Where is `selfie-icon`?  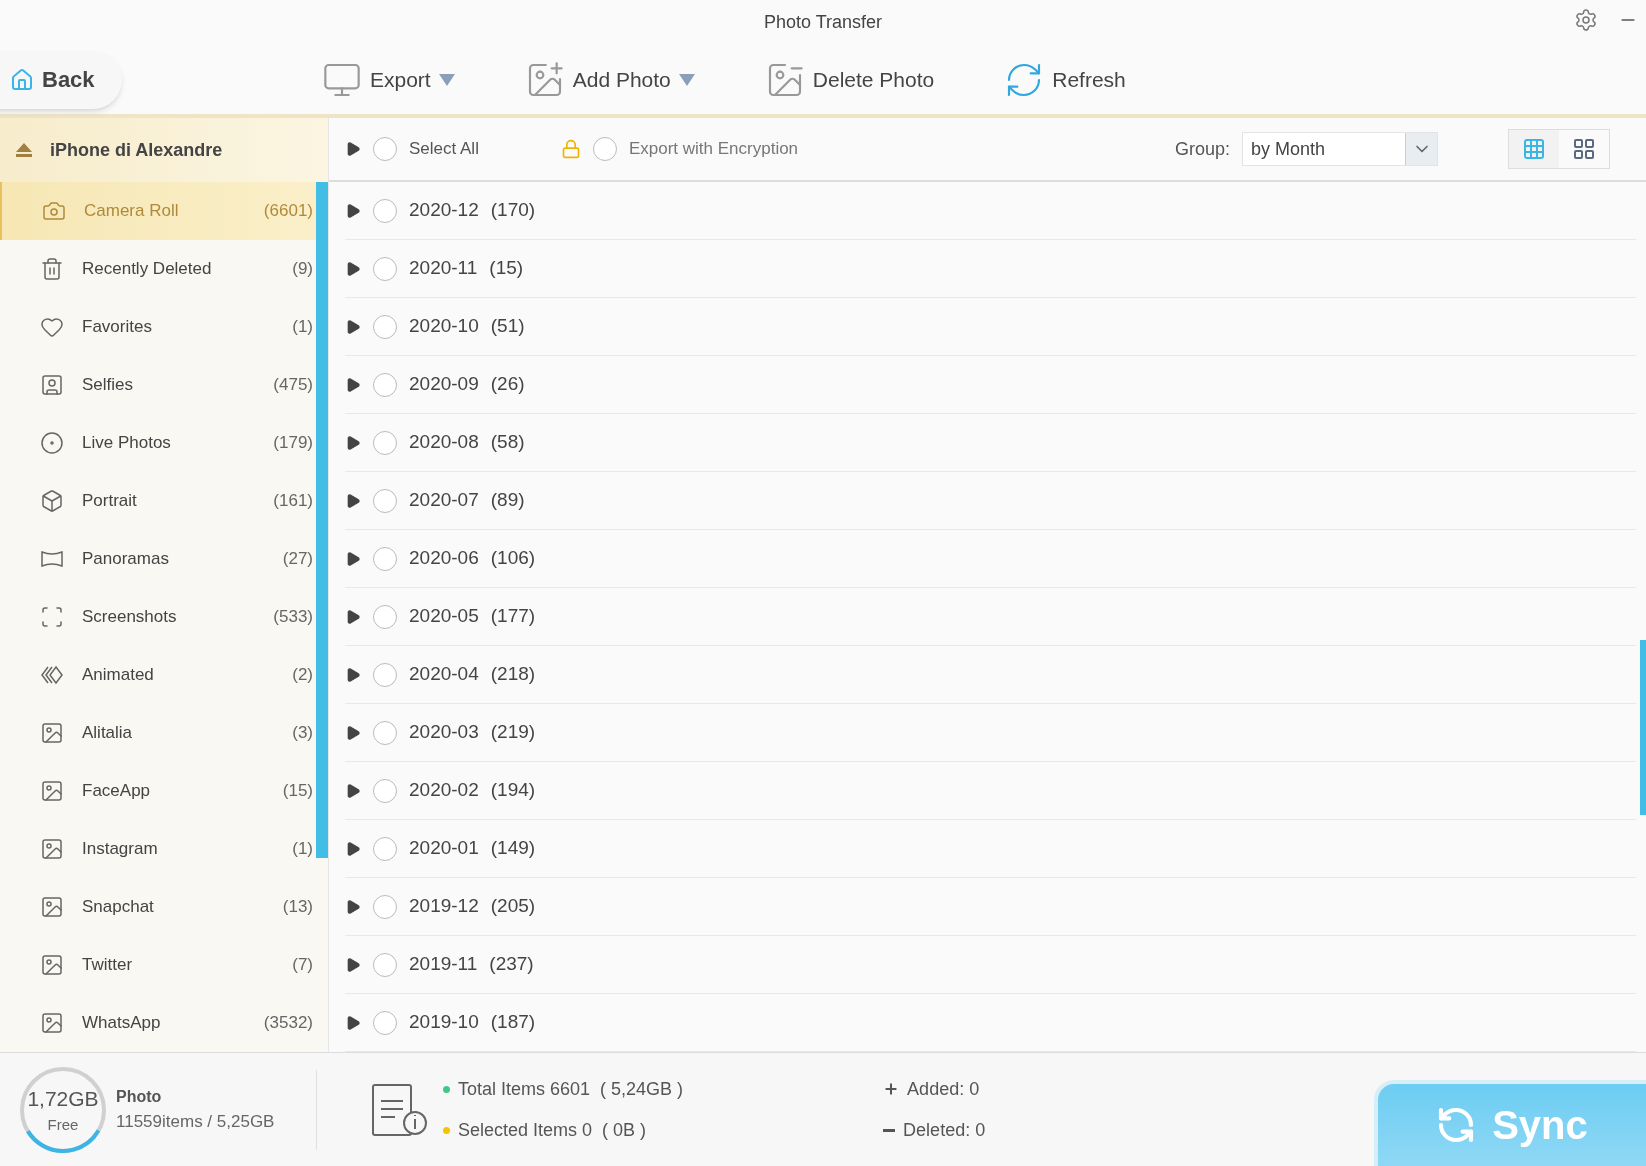 selfie-icon is located at coordinates (52, 385).